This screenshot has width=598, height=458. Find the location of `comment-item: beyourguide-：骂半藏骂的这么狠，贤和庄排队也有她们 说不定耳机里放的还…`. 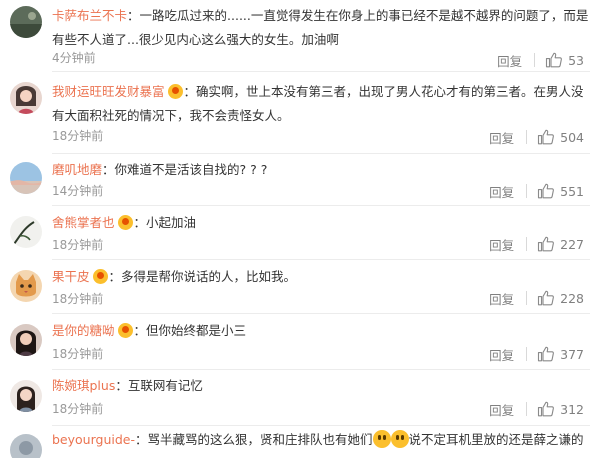

comment-item: beyourguide-：骂半藏骂的这么狠，贤和庄排队也有她们 说不定耳机里放的还… is located at coordinates (299, 442).